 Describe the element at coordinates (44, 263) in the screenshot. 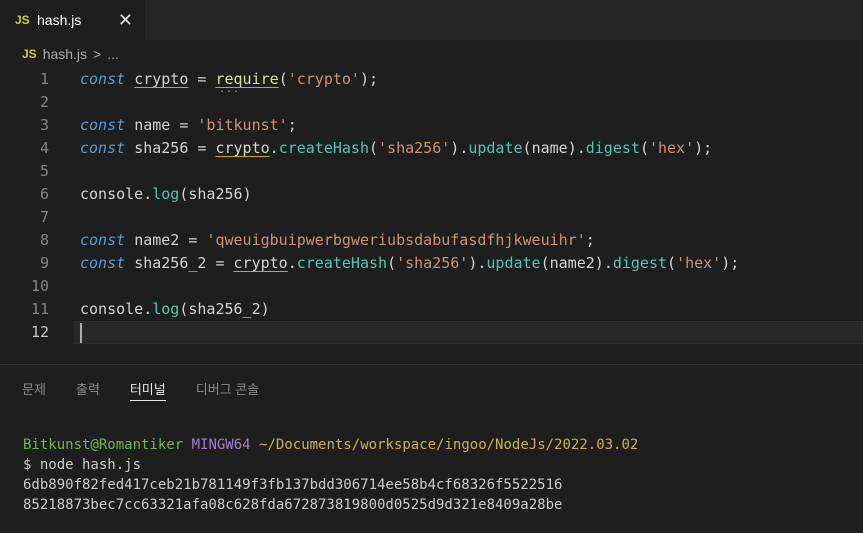

I see `line-number: 9` at that location.